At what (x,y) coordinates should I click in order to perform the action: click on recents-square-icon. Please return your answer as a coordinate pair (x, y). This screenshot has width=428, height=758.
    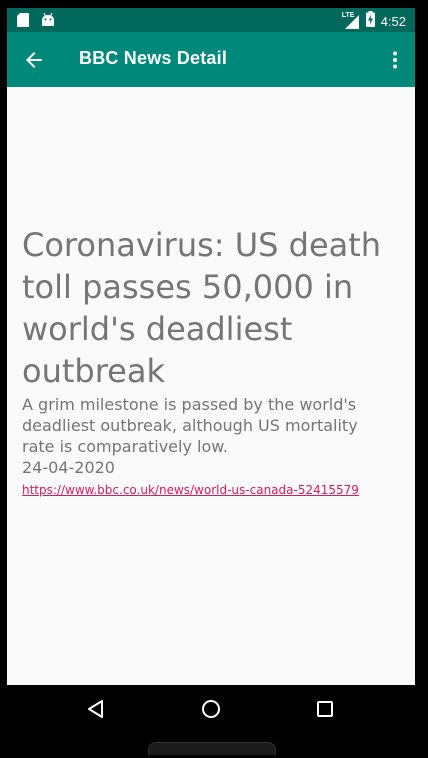
    Looking at the image, I should click on (325, 709).